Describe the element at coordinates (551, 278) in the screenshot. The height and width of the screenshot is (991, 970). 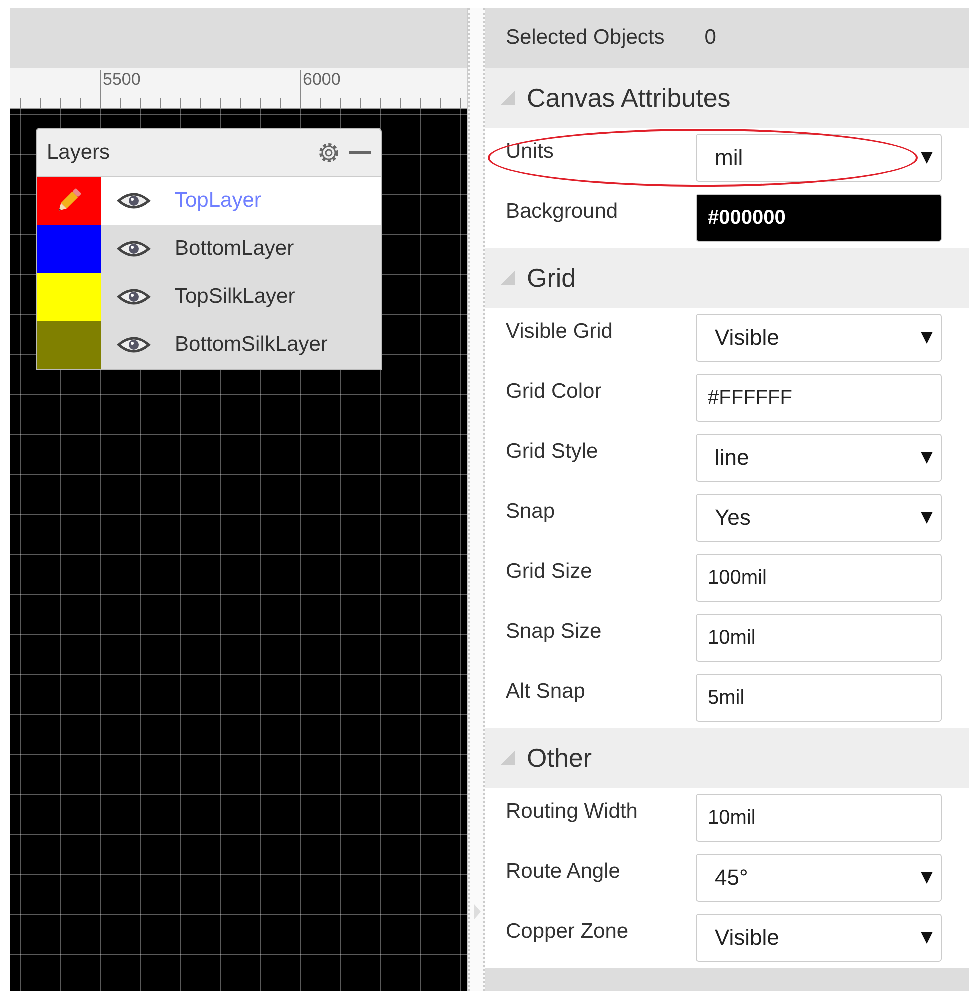
I see `section-title: Grid` at that location.